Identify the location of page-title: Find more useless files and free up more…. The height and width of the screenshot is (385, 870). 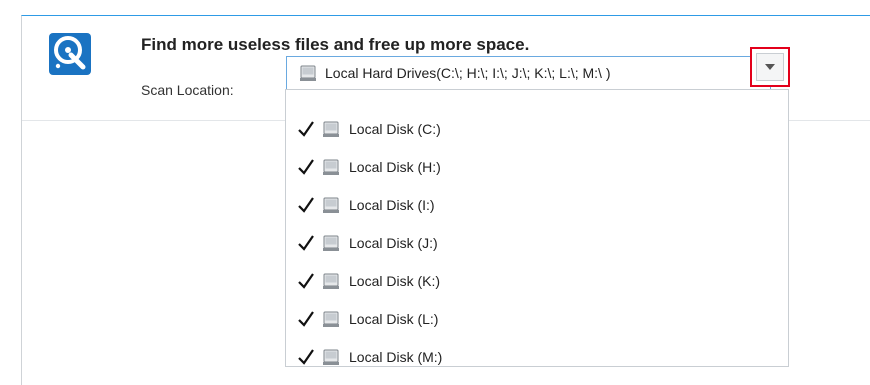
(335, 44).